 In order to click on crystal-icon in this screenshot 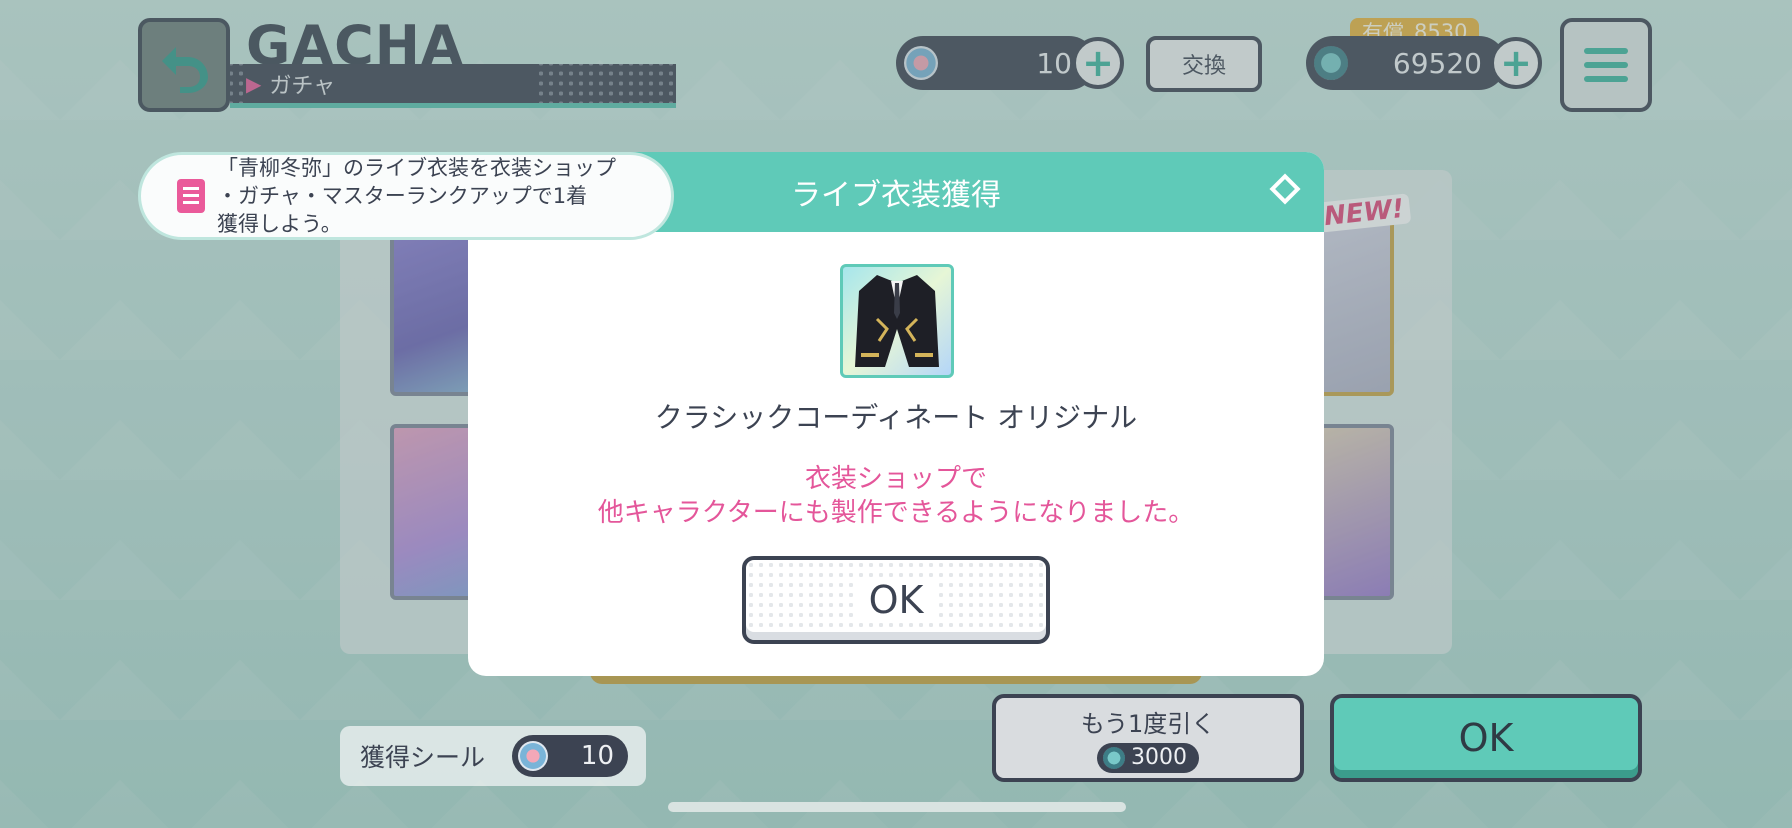, I will do `click(1114, 757)`.